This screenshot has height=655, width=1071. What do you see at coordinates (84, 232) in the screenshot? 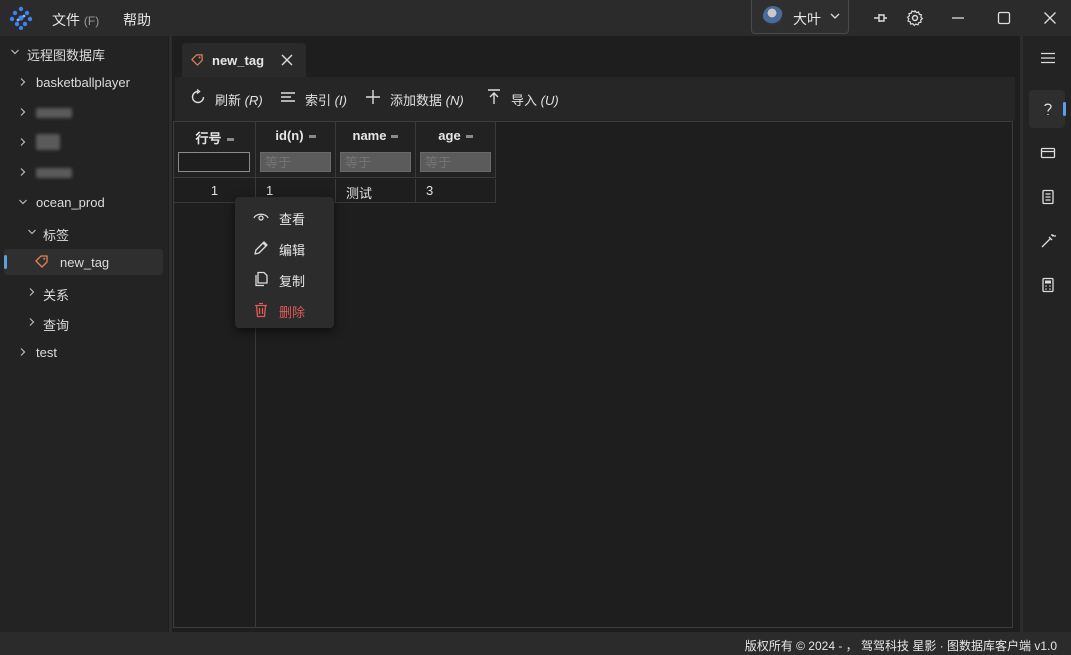
I see `sidebar-item-tags: 标签` at bounding box center [84, 232].